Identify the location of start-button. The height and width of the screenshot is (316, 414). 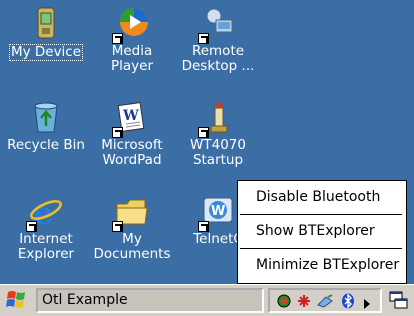
(18, 300).